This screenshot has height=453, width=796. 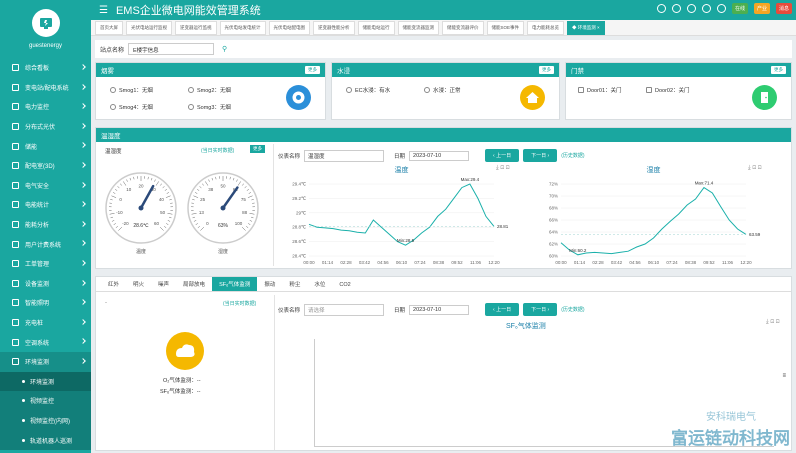 What do you see at coordinates (402, 169) in the screenshot?
I see `chart-title: 温度` at bounding box center [402, 169].